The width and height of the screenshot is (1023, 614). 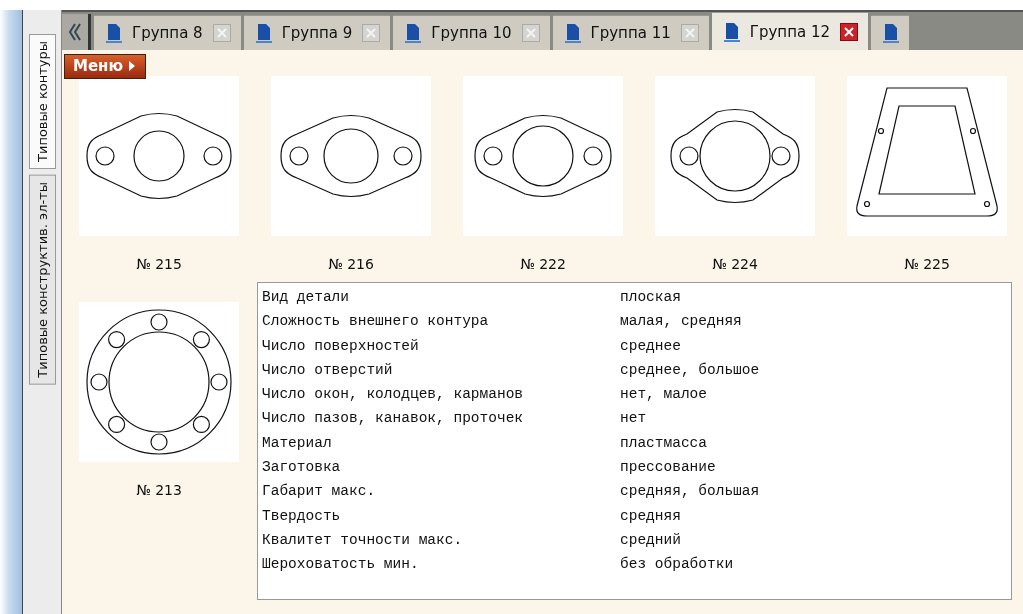 What do you see at coordinates (328, 370) in the screenshot?
I see `property-name: Число отверстий` at bounding box center [328, 370].